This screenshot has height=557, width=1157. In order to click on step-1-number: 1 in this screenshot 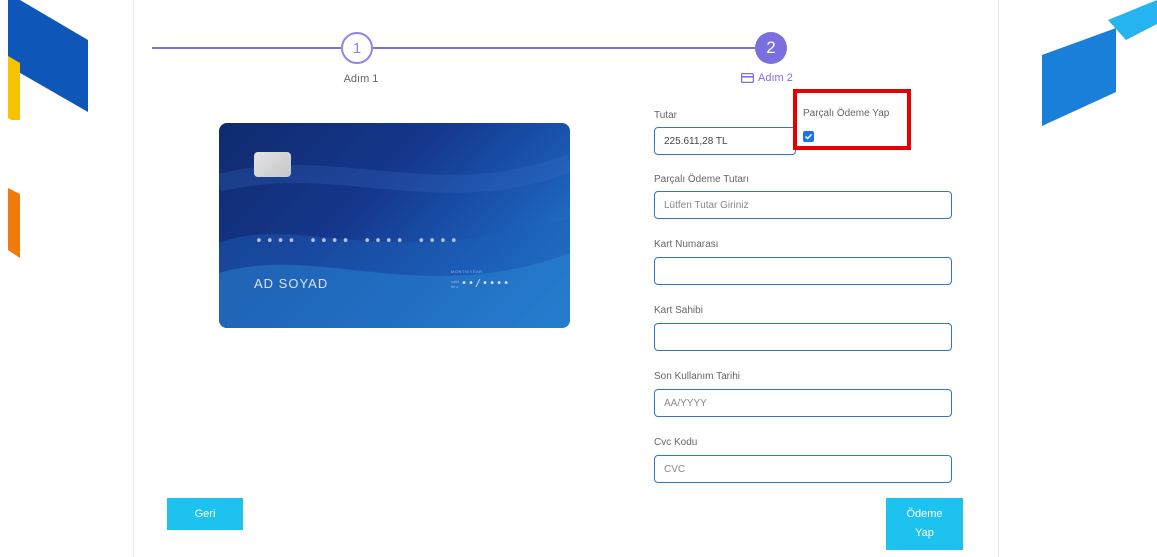, I will do `click(357, 48)`.